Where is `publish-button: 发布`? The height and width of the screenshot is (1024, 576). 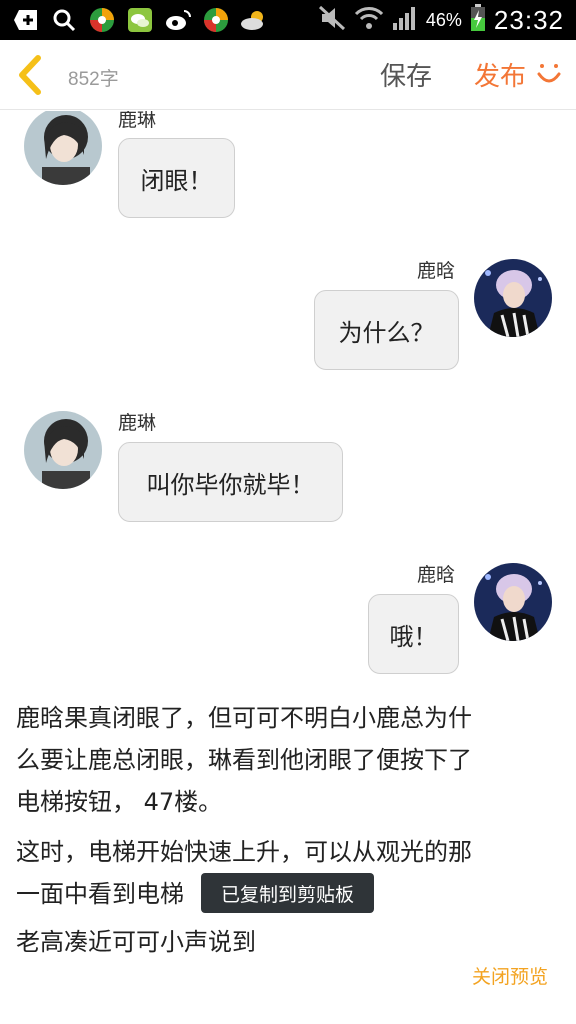
publish-button: 发布 is located at coordinates (500, 74).